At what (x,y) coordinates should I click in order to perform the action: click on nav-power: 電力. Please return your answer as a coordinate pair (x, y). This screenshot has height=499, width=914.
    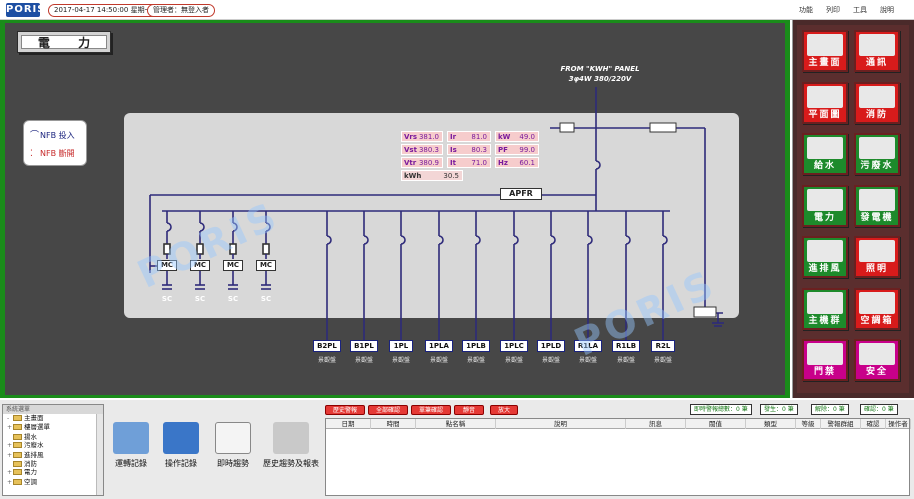
    Looking at the image, I should click on (825, 205).